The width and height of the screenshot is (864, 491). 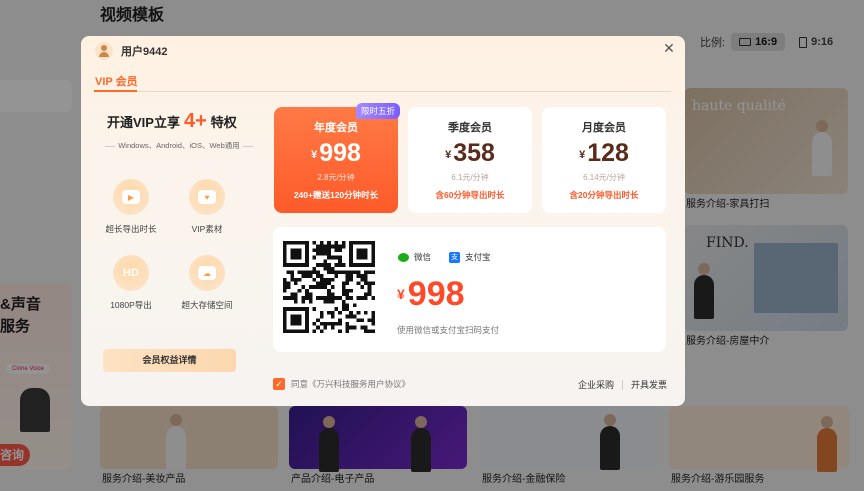 What do you see at coordinates (403, 257) in the screenshot?
I see `wechat-icon` at bounding box center [403, 257].